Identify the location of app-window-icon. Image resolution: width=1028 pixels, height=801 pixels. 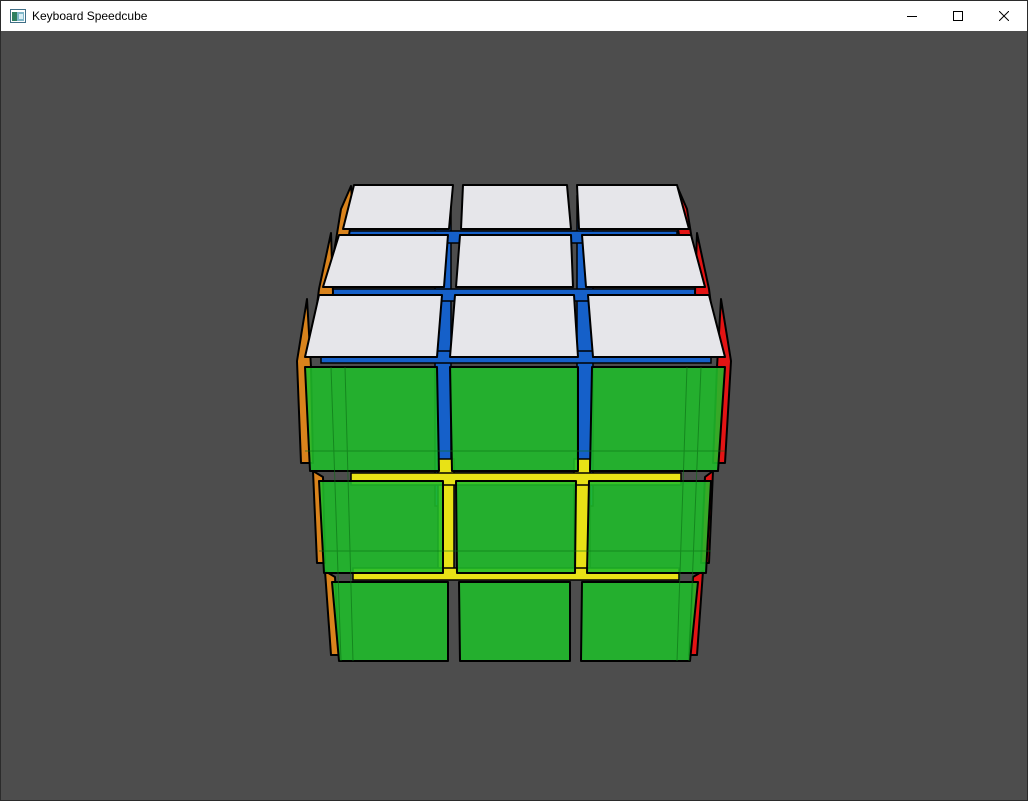
(18, 16).